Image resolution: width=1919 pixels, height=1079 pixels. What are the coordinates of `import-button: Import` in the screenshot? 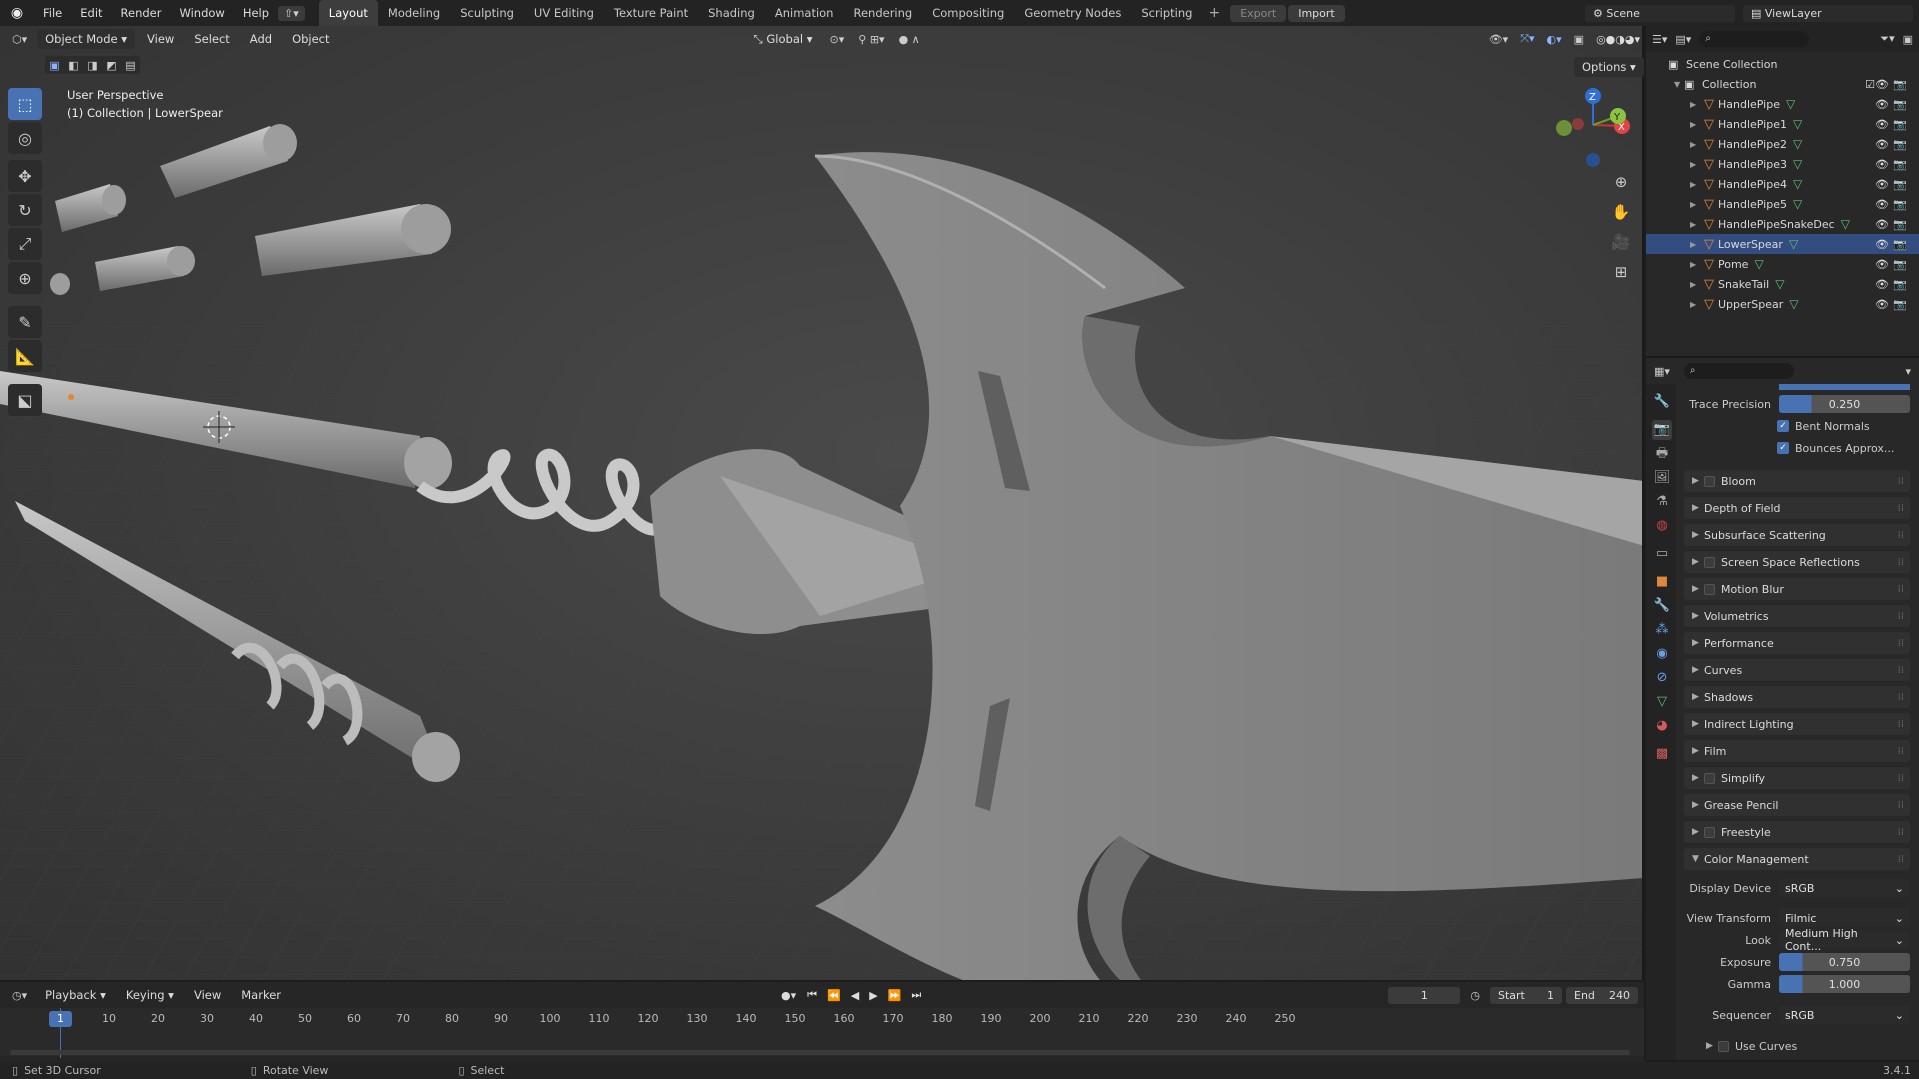 It's located at (1316, 13).